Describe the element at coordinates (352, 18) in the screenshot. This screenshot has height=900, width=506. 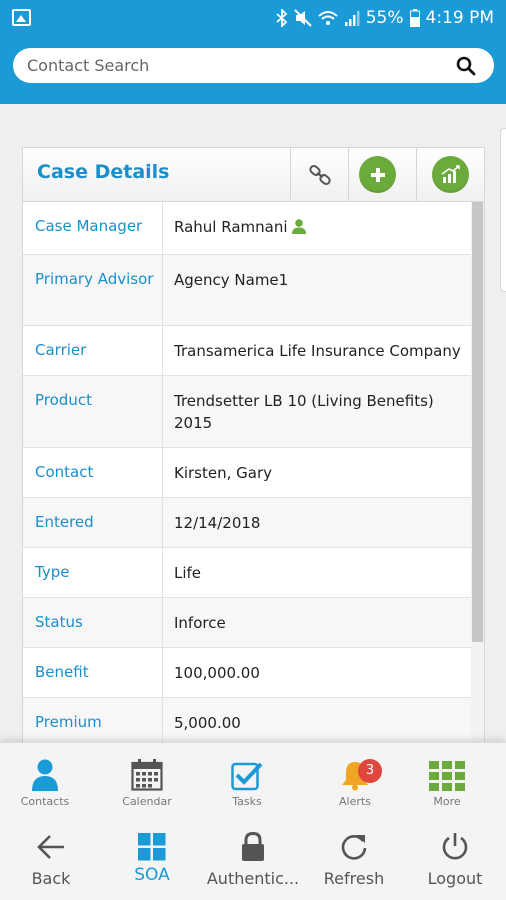
I see `signal-icon` at that location.